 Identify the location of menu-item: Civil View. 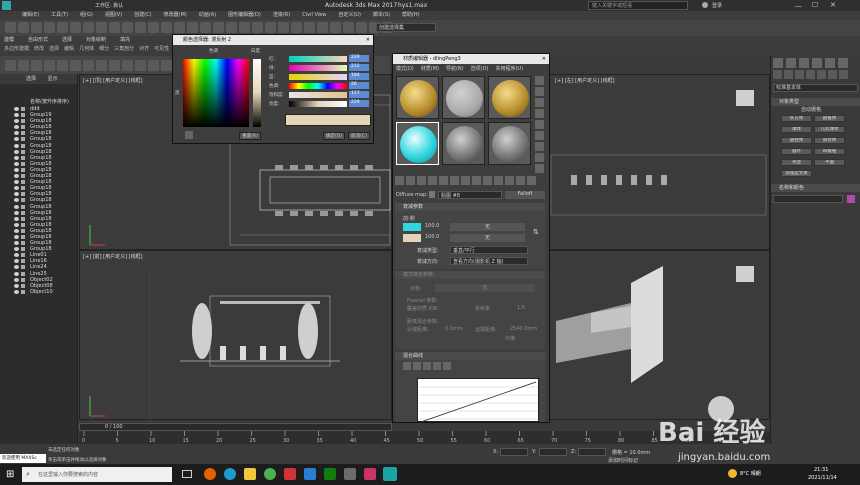
(314, 15).